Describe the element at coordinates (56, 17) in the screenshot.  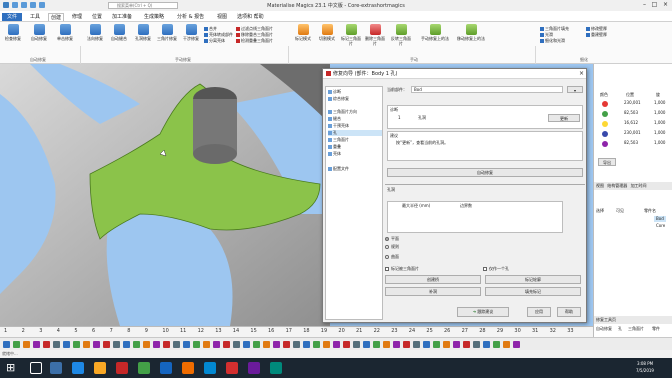
I see `menu-create: 创建` at that location.